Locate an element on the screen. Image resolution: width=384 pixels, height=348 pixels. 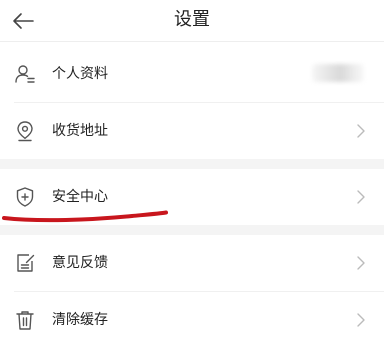
blurred-profile-value is located at coordinates (338, 73).